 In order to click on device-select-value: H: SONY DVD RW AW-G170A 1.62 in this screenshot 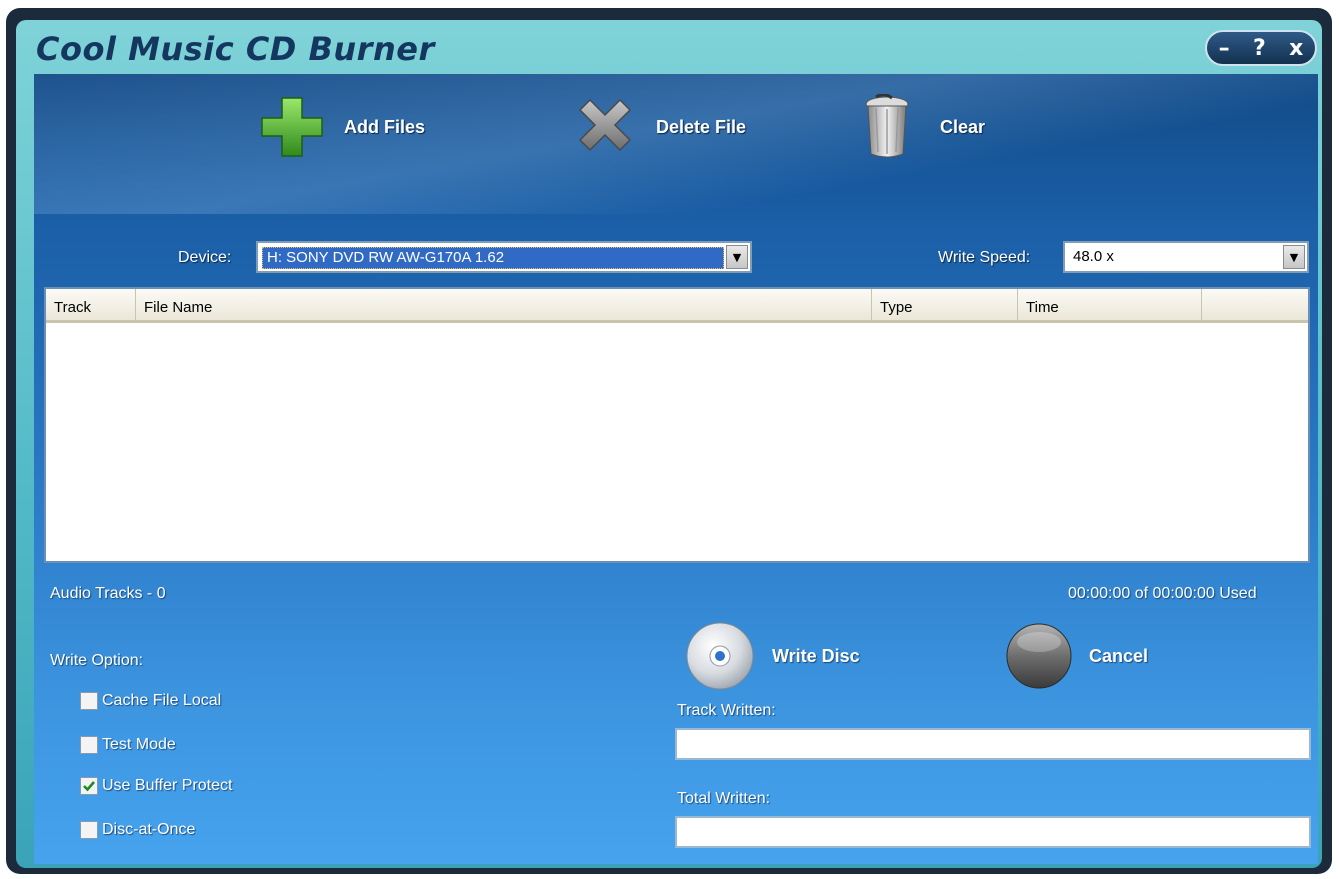, I will do `click(493, 258)`.